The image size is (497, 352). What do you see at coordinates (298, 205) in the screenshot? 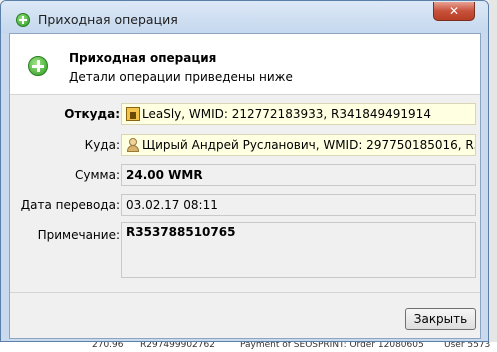
I see `date-field: 03.02.17 08:11` at bounding box center [298, 205].